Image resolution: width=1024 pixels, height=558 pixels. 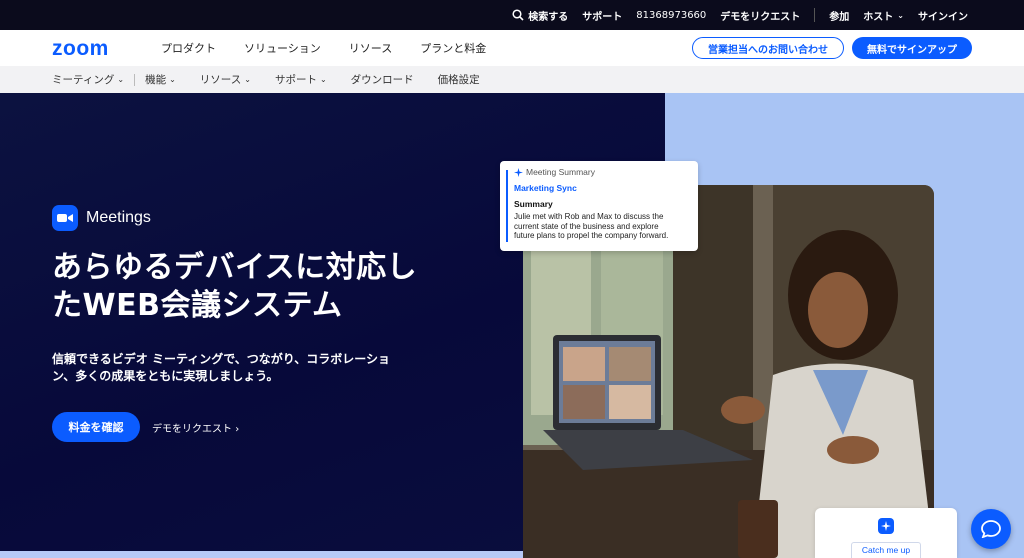 I want to click on request-demo-hero-link: デモをリクエスト ›, so click(x=195, y=427).